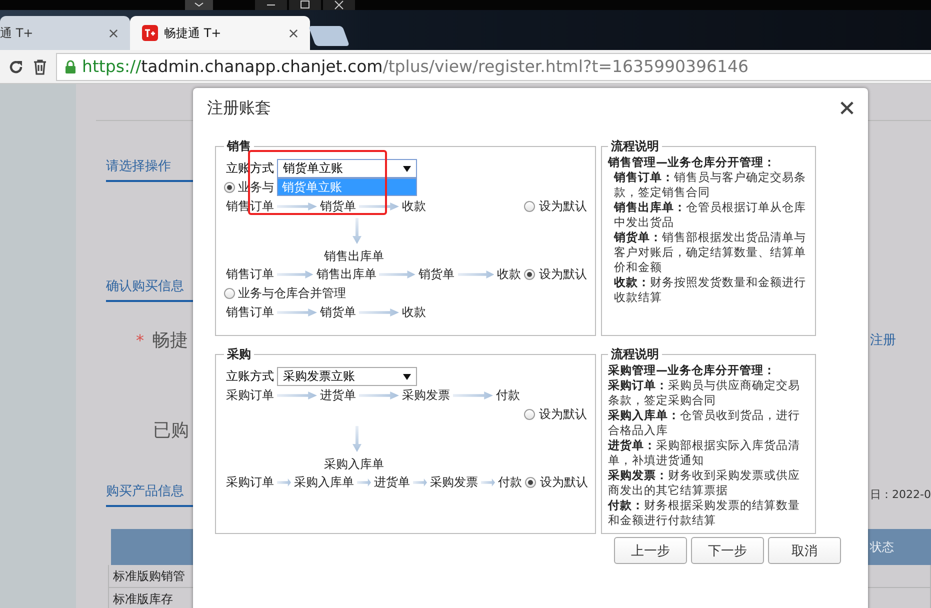 Image resolution: width=931 pixels, height=608 pixels. I want to click on notes-paragraph: 销售订单：销售员与客户确定交易条款，签定销售合同, so click(709, 185).